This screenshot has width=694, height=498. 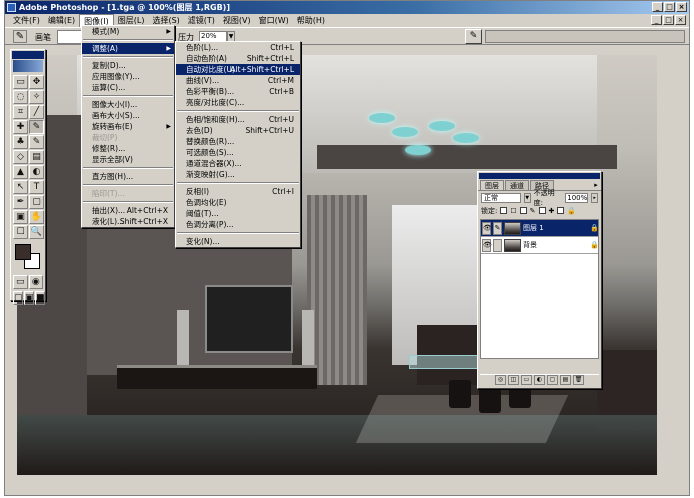 I want to click on adjust-menu-item: 曲线(V)... Ctrl+M, so click(x=238, y=80).